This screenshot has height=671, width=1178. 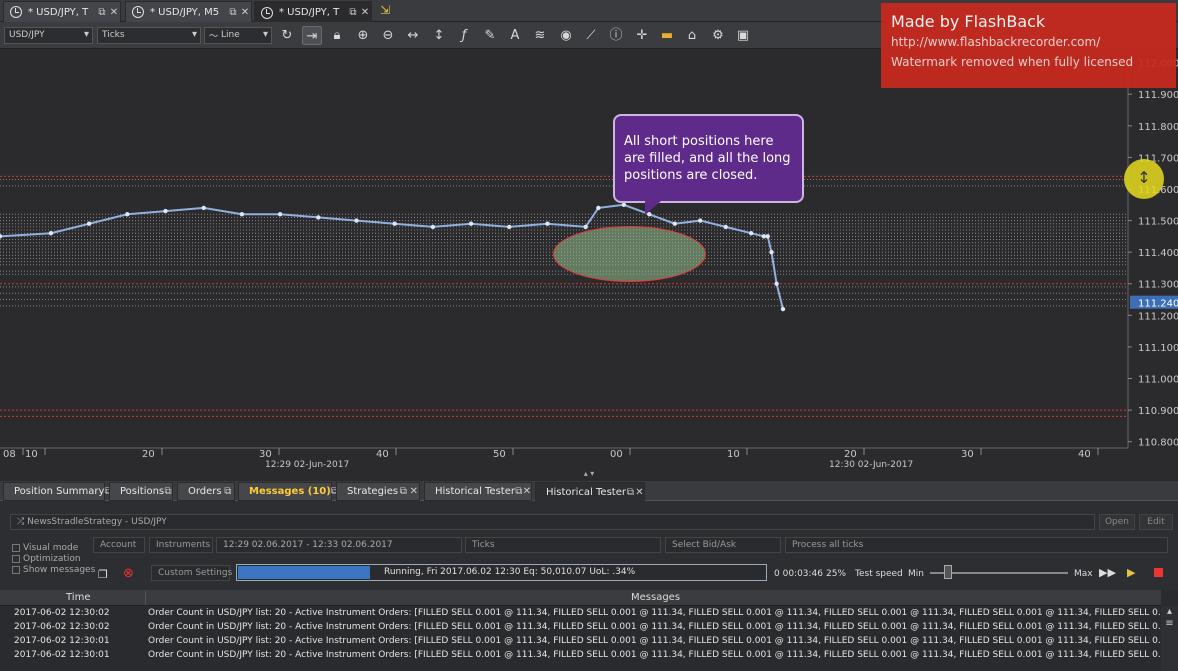 I want to click on chart-tab-3: * USD/JPY, T ⧉ ✕, so click(x=313, y=12).